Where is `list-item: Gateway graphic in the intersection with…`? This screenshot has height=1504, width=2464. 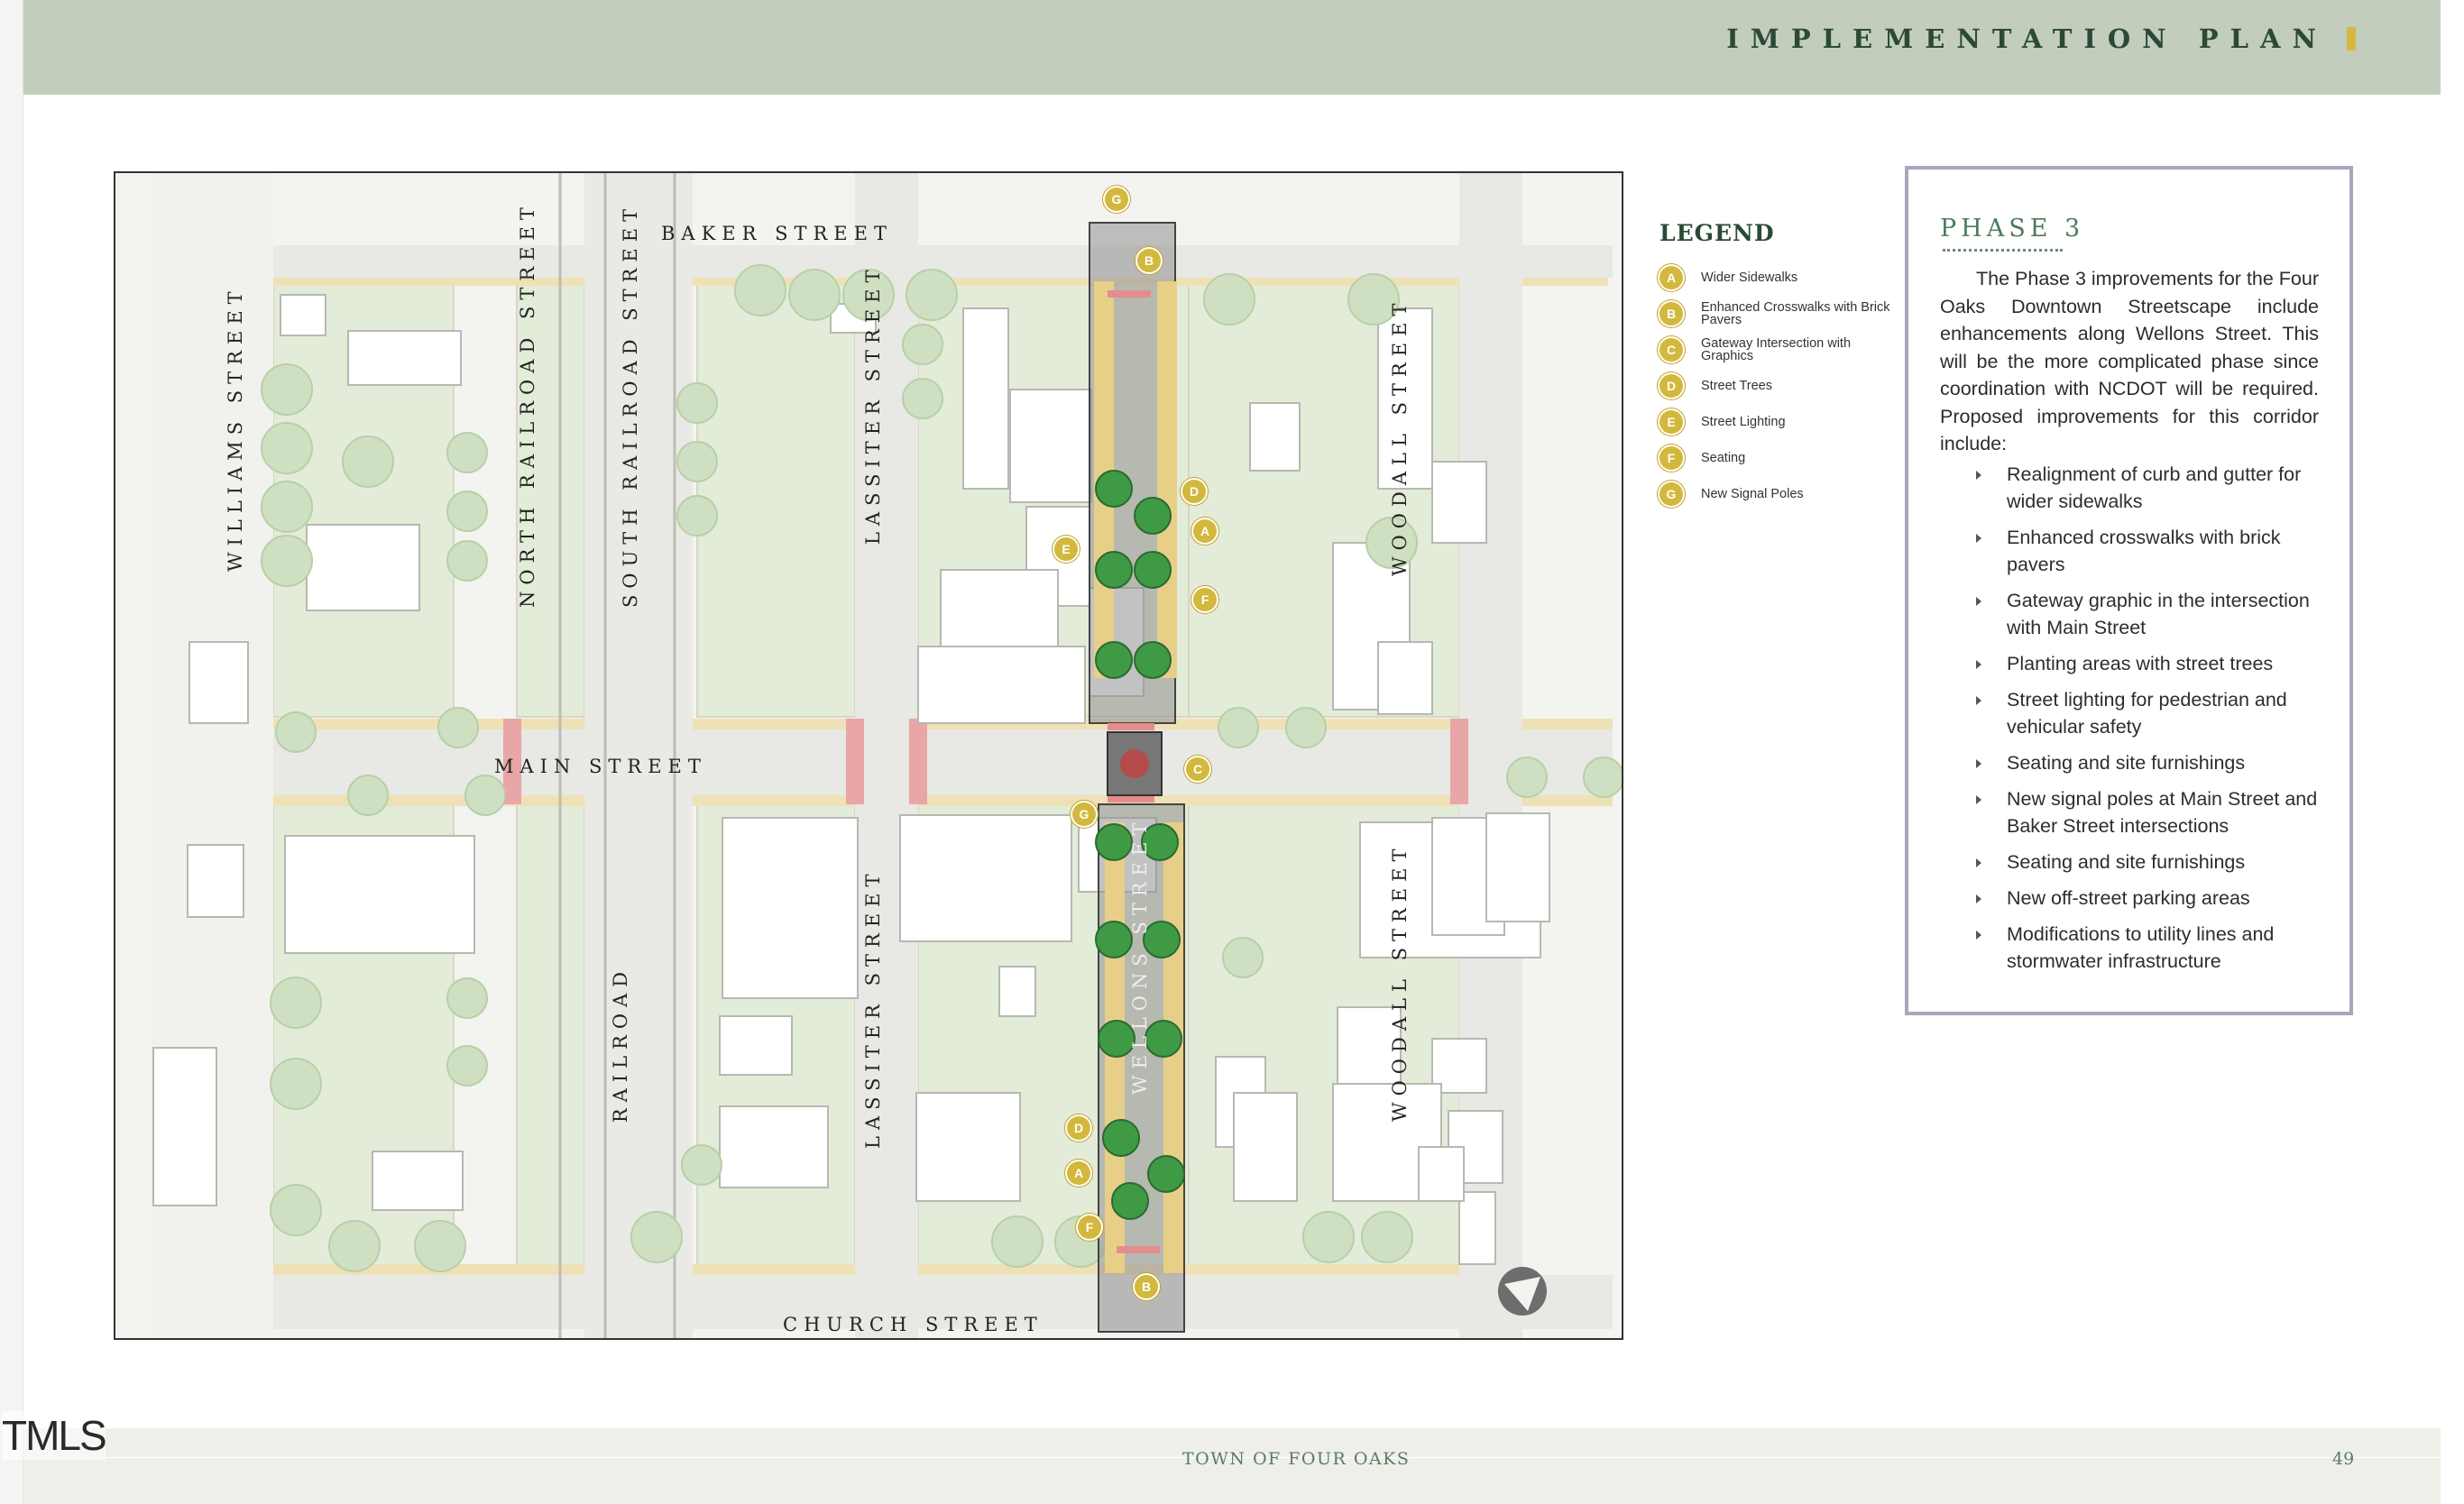
list-item: Gateway graphic in the intersection with… is located at coordinates (2129, 614).